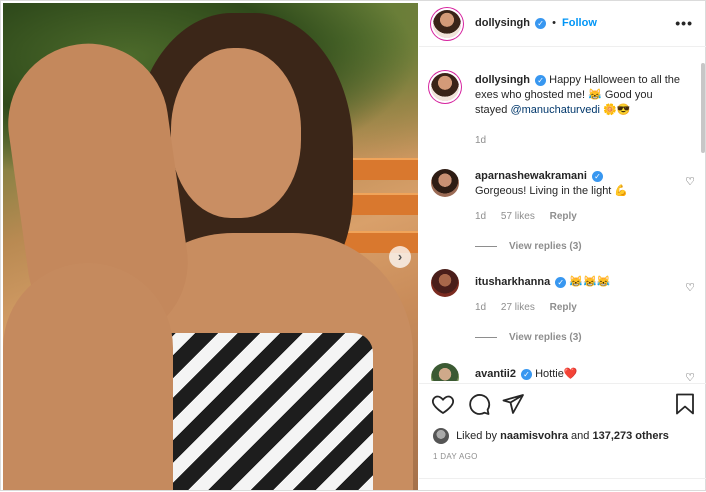 The image size is (706, 492). Describe the element at coordinates (552, 191) in the screenshot. I see `comment-body: Gorgeous! Living in the light 💪` at that location.